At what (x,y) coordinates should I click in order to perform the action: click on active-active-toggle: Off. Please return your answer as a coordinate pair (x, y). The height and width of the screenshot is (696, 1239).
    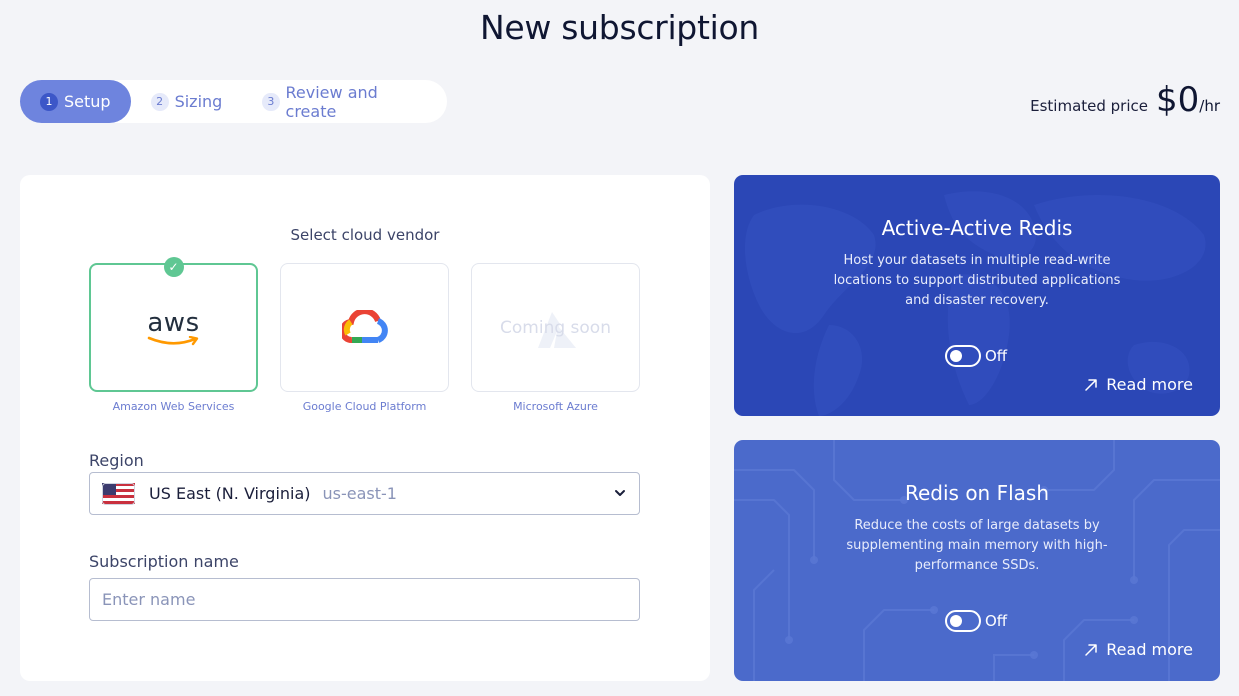
    Looking at the image, I should click on (976, 356).